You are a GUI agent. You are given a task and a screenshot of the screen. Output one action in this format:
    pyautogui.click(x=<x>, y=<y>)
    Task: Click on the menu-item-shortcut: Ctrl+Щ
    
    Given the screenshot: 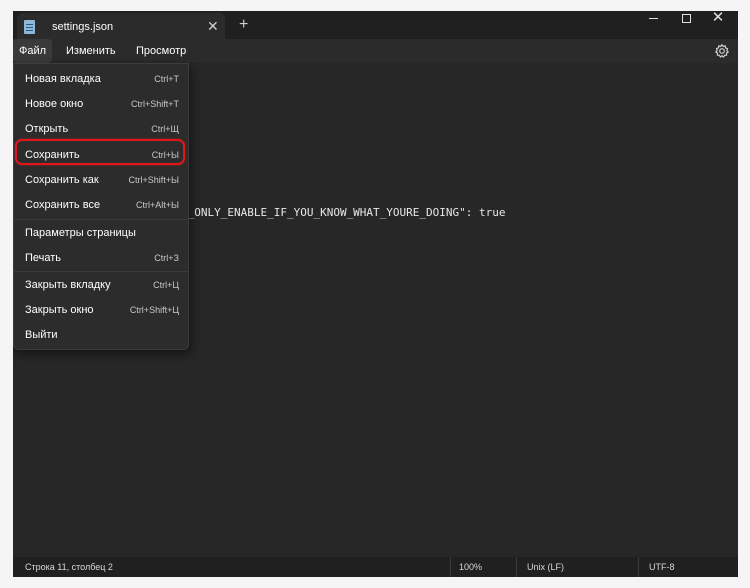 What is the action you would take?
    pyautogui.click(x=165, y=129)
    